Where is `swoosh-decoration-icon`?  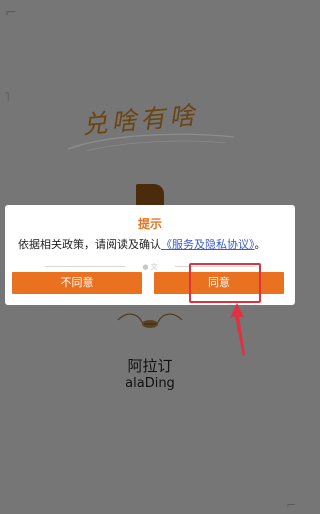 swoosh-decoration-icon is located at coordinates (151, 142).